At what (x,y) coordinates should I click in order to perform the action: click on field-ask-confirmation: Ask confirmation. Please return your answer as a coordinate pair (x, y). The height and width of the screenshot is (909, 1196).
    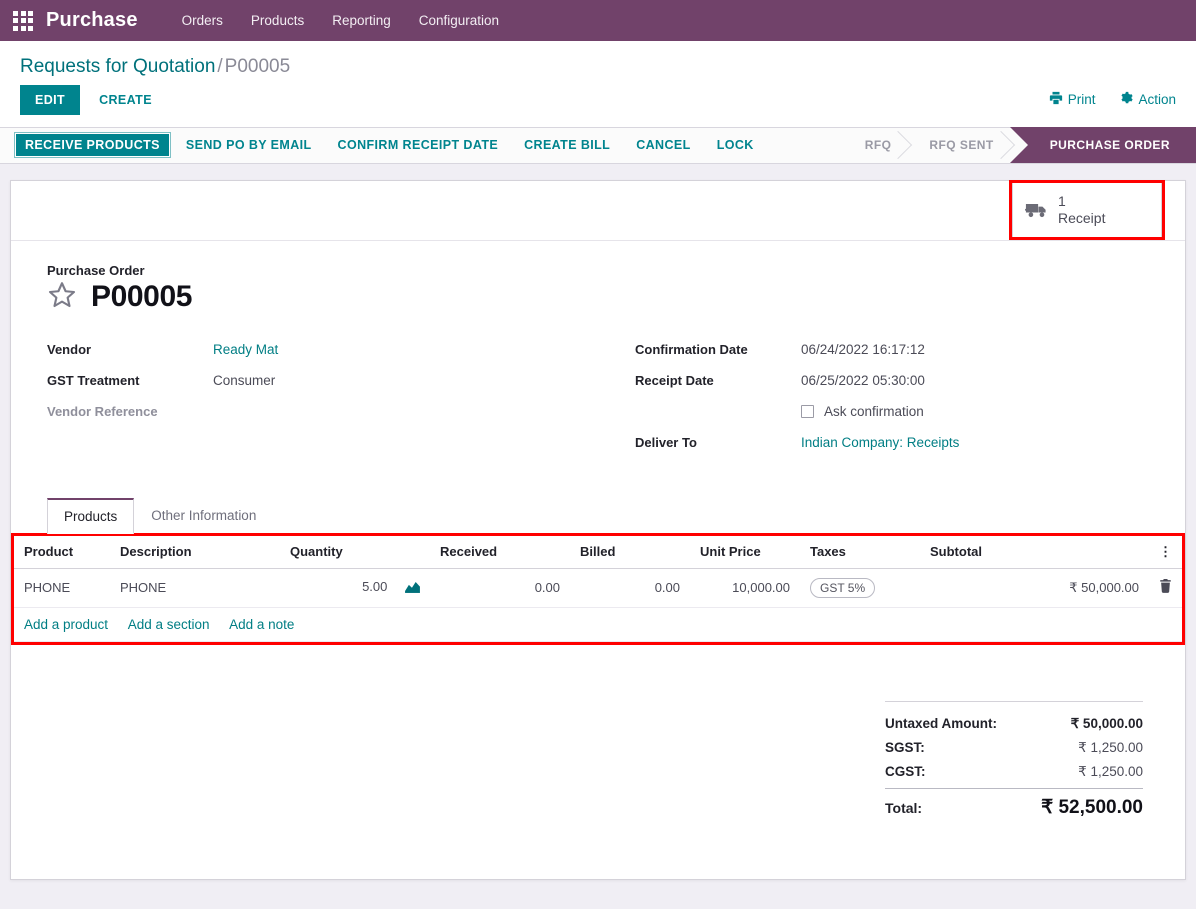
    Looking at the image, I should click on (862, 411).